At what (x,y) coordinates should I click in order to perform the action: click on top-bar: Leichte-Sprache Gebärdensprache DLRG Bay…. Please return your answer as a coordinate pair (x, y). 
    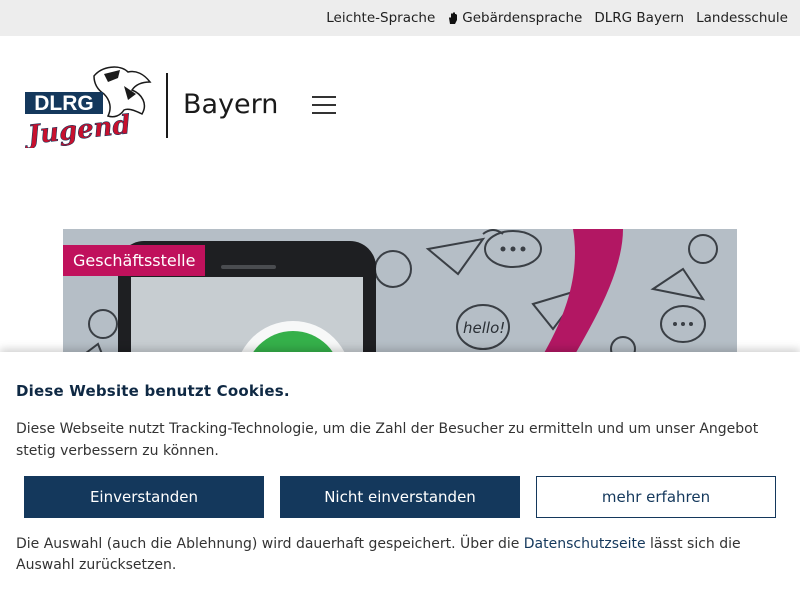
    Looking at the image, I should click on (400, 18).